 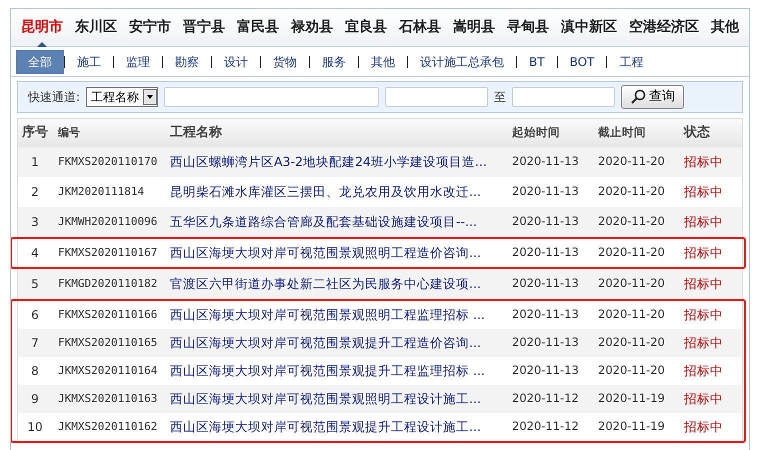 I want to click on search-label: 快速通道:, so click(x=54, y=97).